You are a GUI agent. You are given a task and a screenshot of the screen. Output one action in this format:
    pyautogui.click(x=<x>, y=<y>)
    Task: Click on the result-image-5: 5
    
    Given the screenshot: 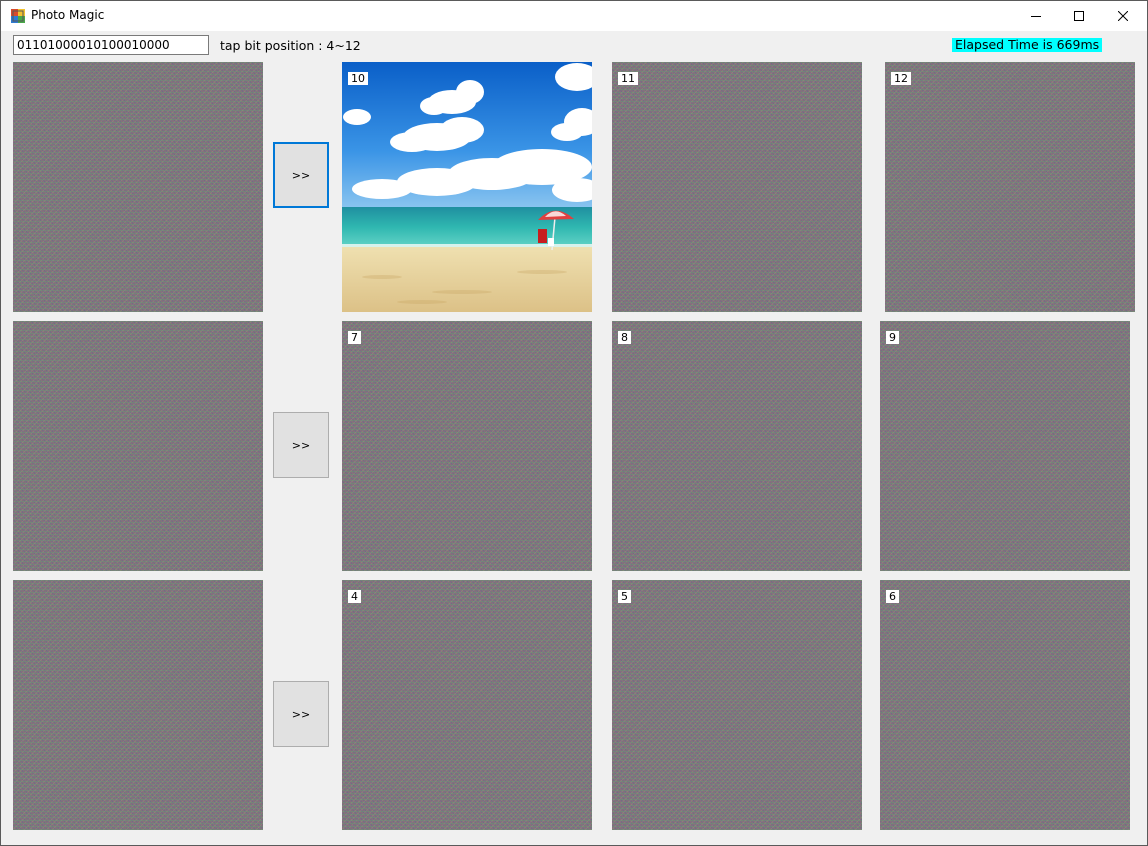 What is the action you would take?
    pyautogui.click(x=737, y=705)
    